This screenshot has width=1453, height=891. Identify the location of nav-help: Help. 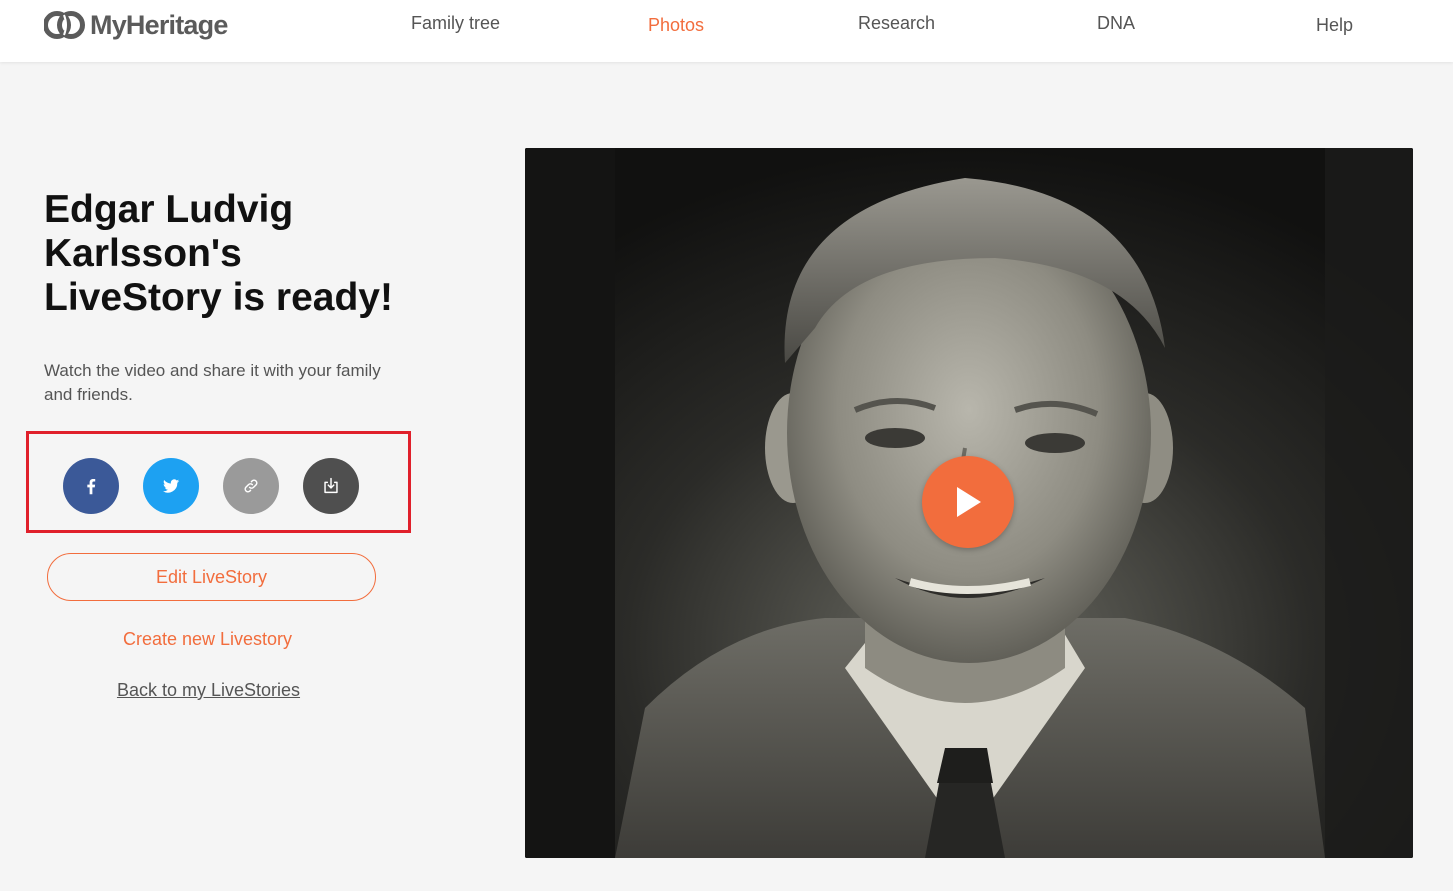
(1334, 25).